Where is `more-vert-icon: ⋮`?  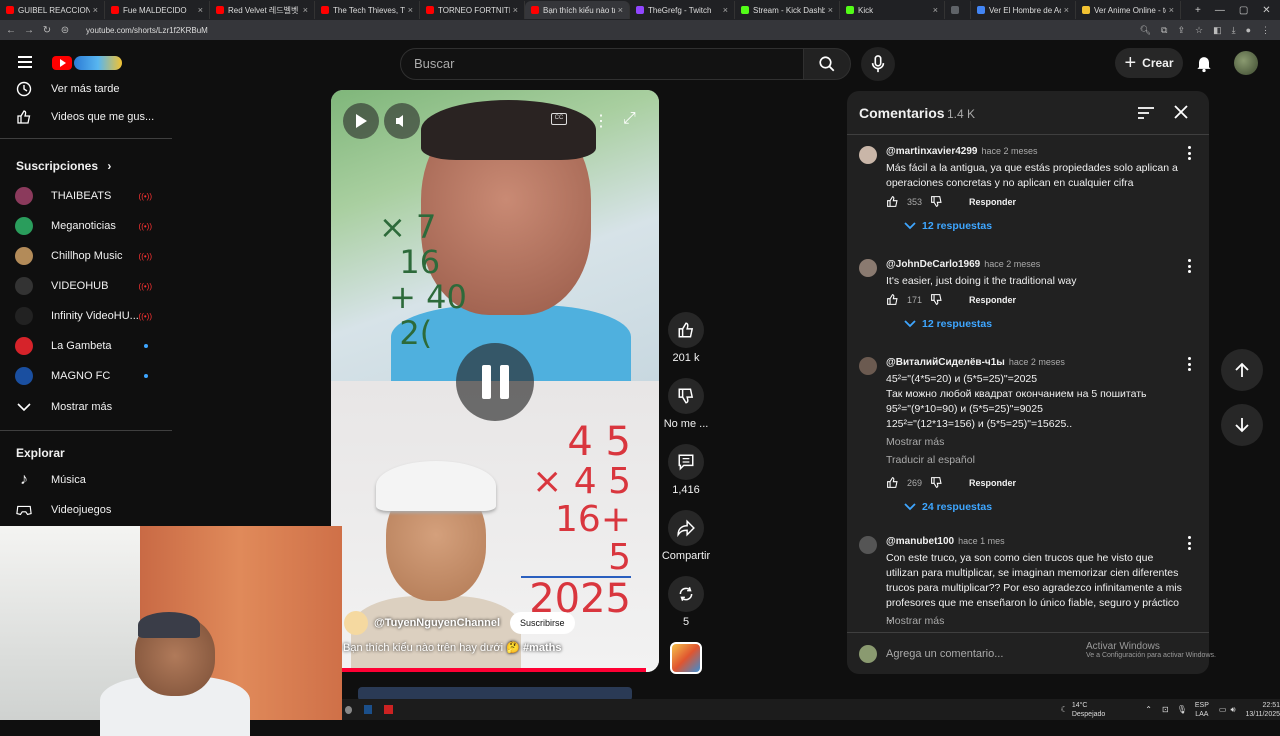 more-vert-icon: ⋮ is located at coordinates (601, 121).